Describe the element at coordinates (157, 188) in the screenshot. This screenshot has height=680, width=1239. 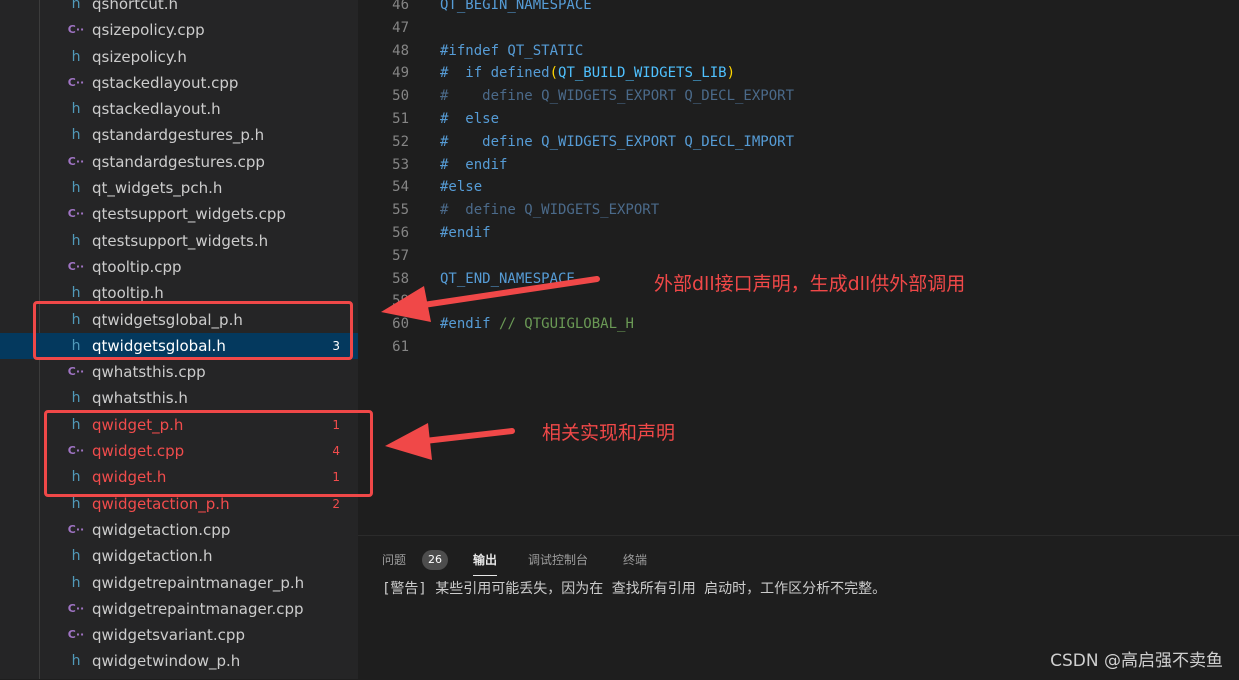
I see `file-name: qt_widgets_pch.h` at that location.